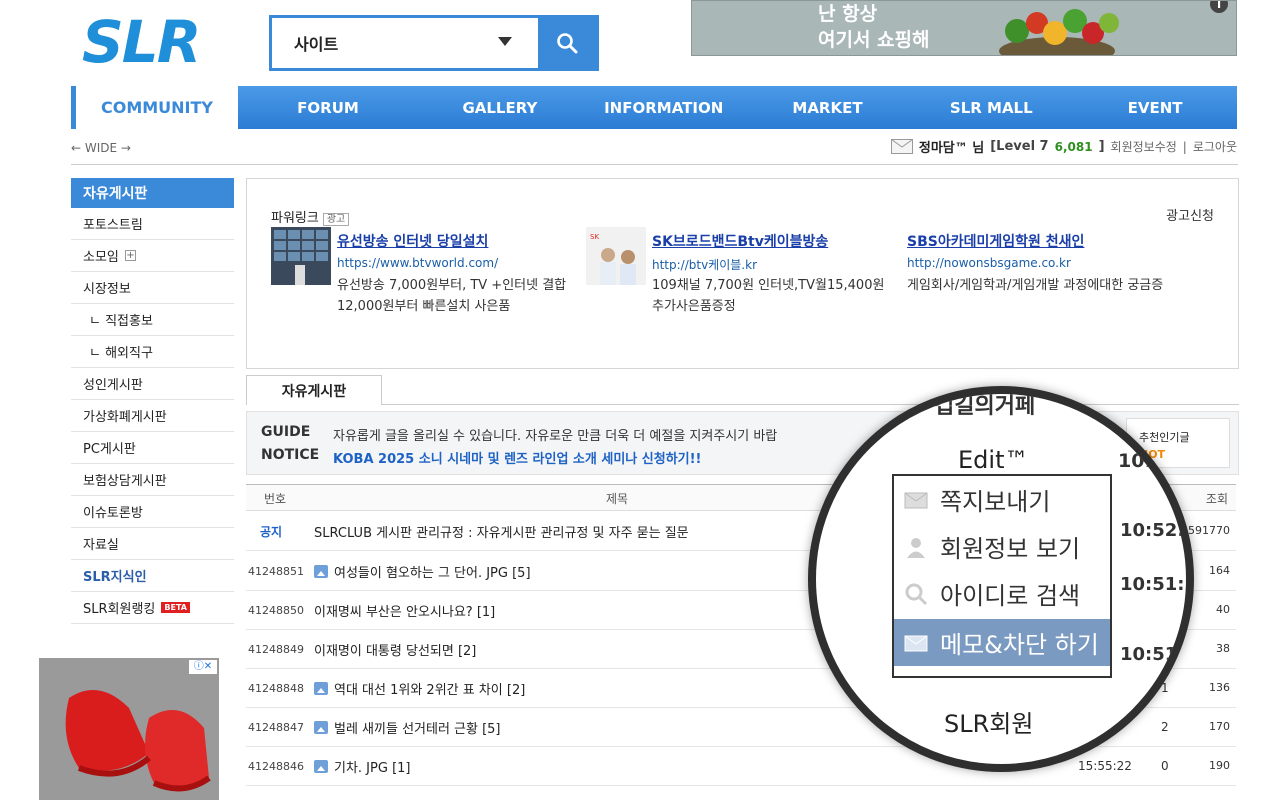 This screenshot has height=800, width=1280. What do you see at coordinates (328, 107) in the screenshot?
I see `nav-forum: FORUM` at bounding box center [328, 107].